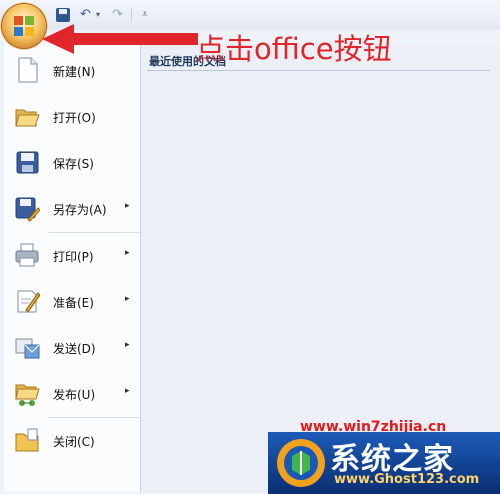 This screenshot has height=494, width=500. I want to click on publish-icon, so click(27, 395).